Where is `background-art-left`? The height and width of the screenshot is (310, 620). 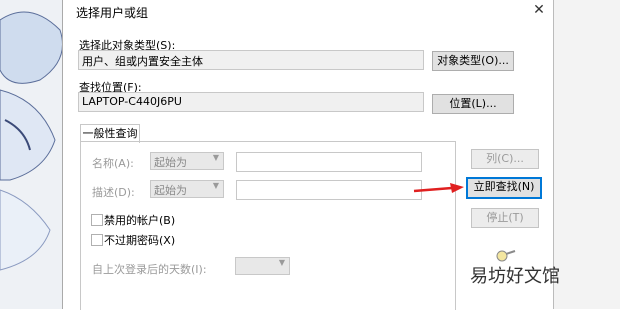
background-art-left is located at coordinates (35, 154).